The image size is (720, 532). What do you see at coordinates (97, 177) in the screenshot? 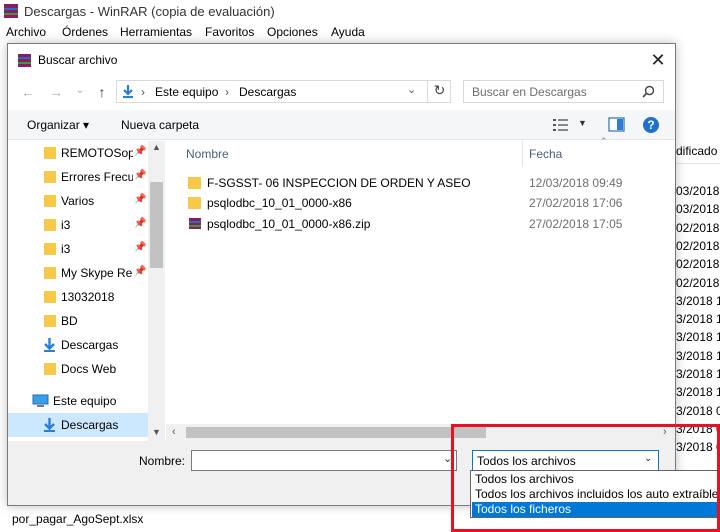
I see `sidebar-item-label: Errores Frecuentes` at bounding box center [97, 177].